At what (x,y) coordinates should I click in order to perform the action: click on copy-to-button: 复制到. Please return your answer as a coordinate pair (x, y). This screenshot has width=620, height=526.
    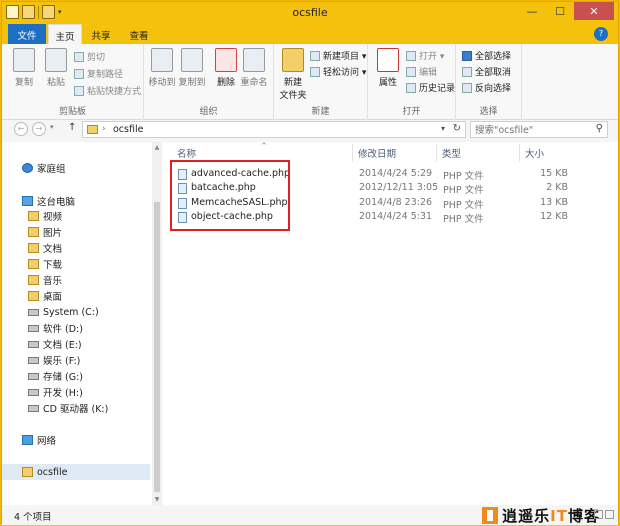
    Looking at the image, I should click on (192, 68).